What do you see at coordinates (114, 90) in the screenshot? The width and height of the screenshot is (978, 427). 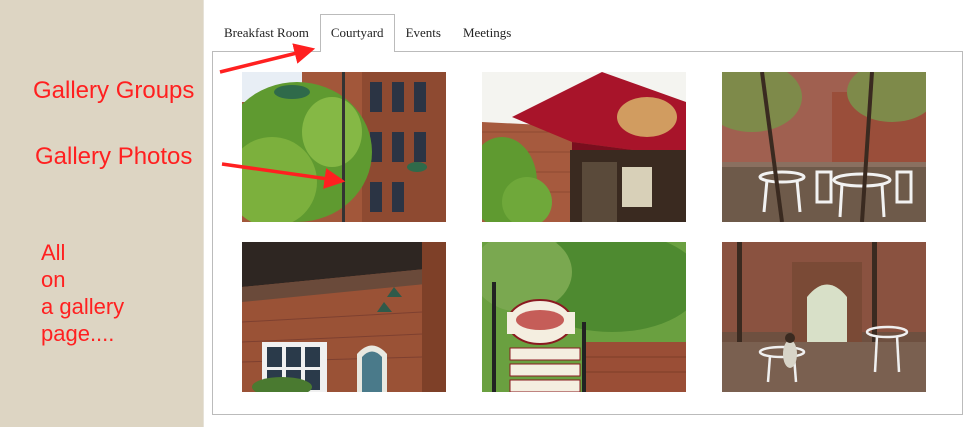 I see `gallery-groups-annotation: Gallery Groups` at bounding box center [114, 90].